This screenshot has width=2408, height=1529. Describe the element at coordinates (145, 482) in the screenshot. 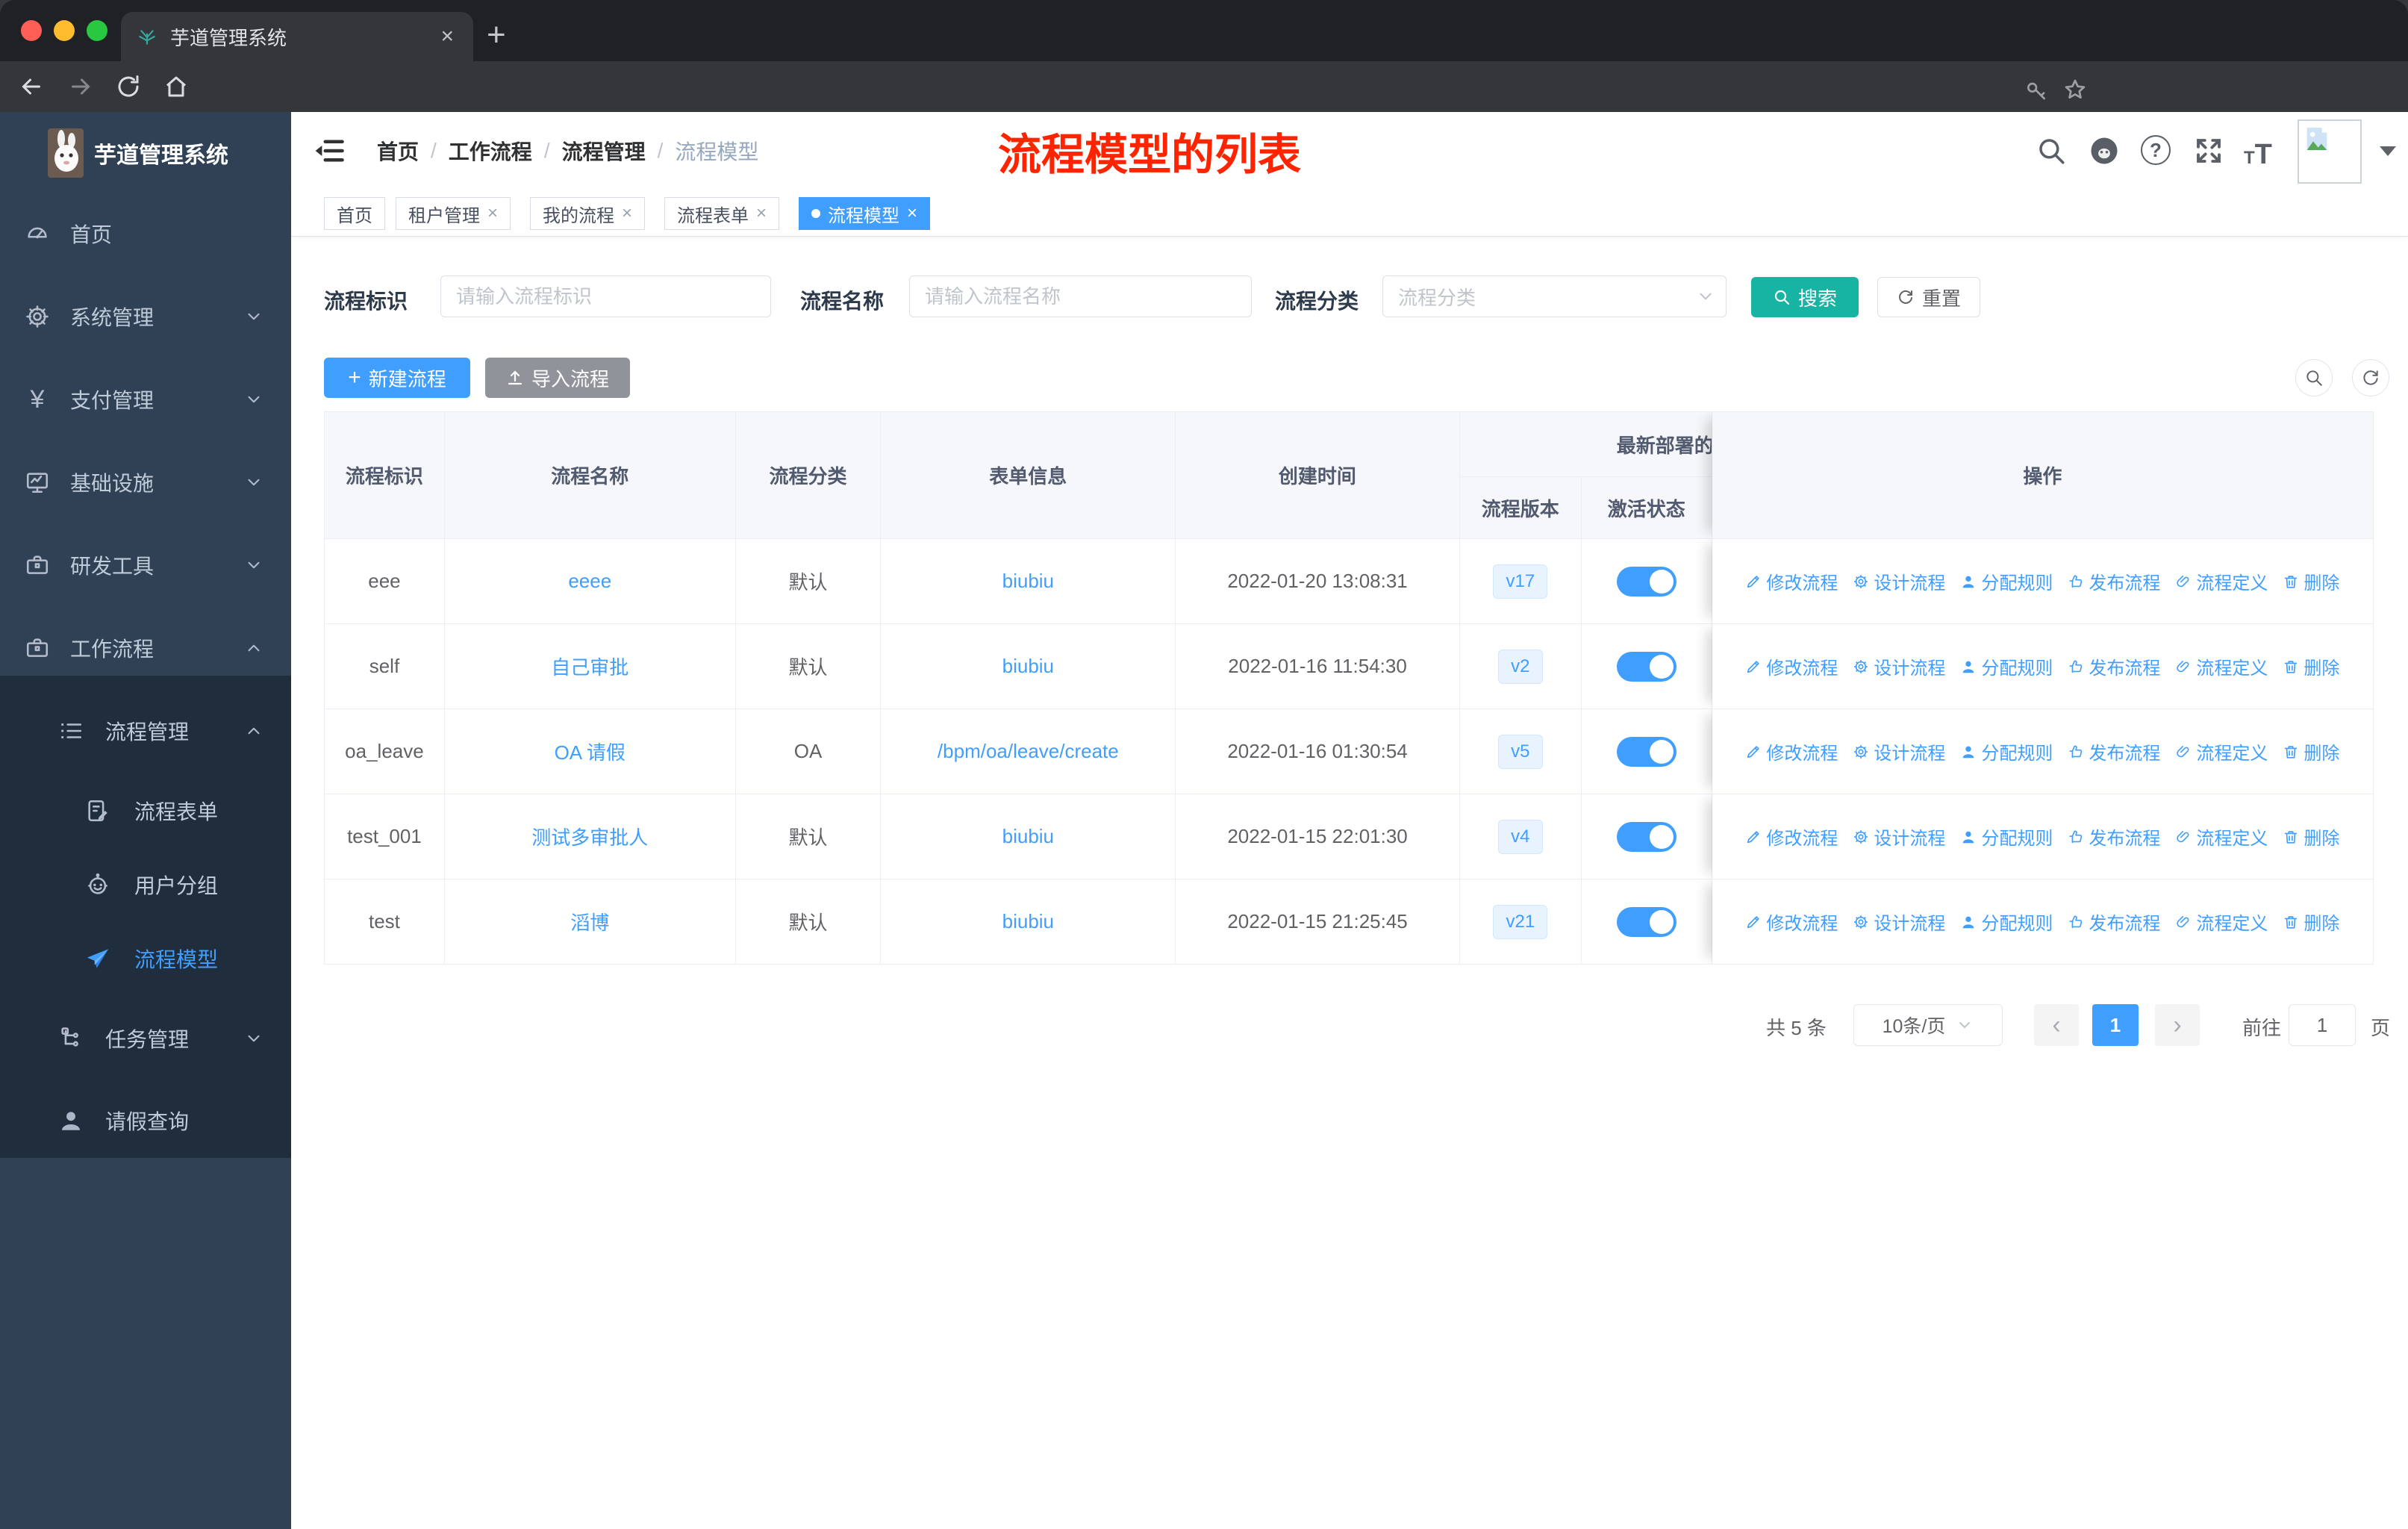

I see `sidebar-item-infrastructure: 基础设施` at that location.